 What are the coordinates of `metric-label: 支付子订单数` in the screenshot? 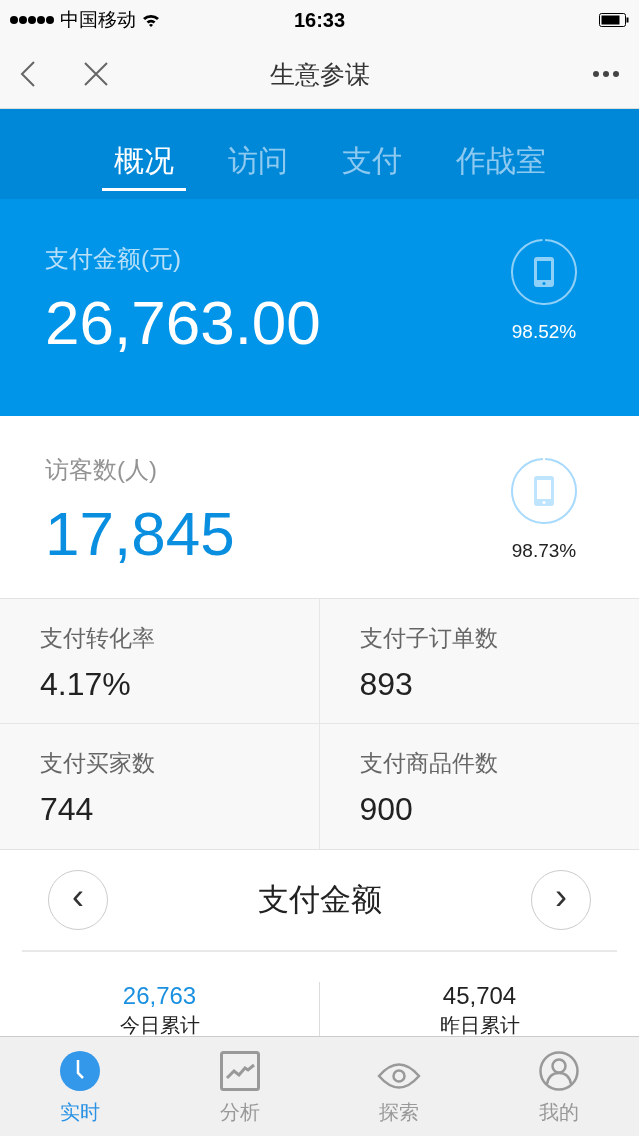 It's located at (429, 638).